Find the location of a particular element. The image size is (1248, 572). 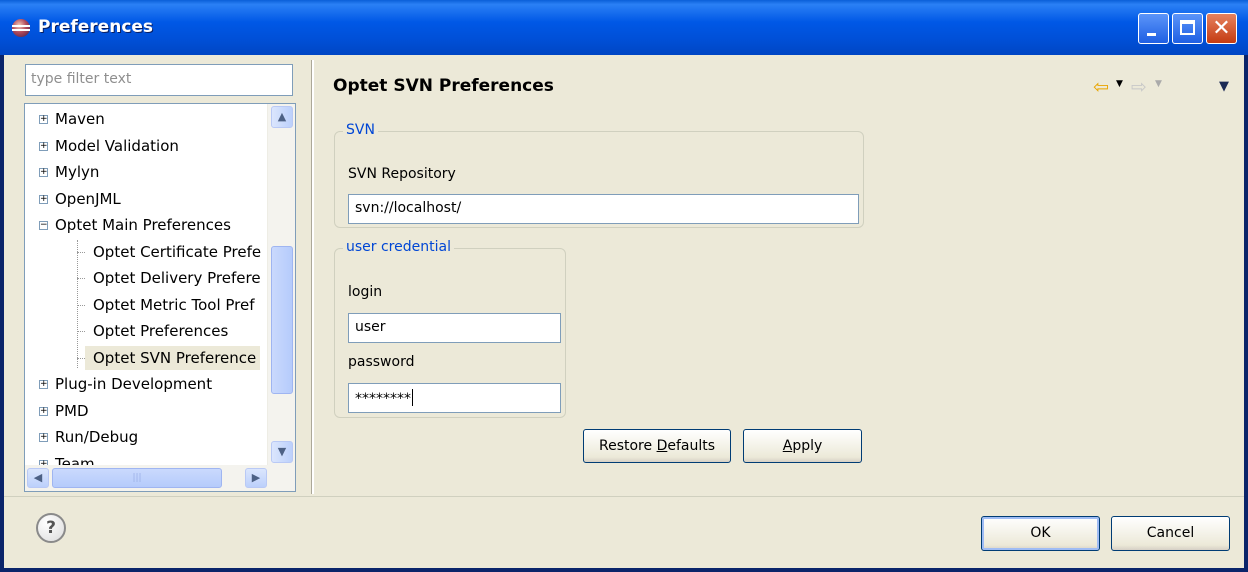

tree-item-label: Plug-in Development is located at coordinates (134, 384).